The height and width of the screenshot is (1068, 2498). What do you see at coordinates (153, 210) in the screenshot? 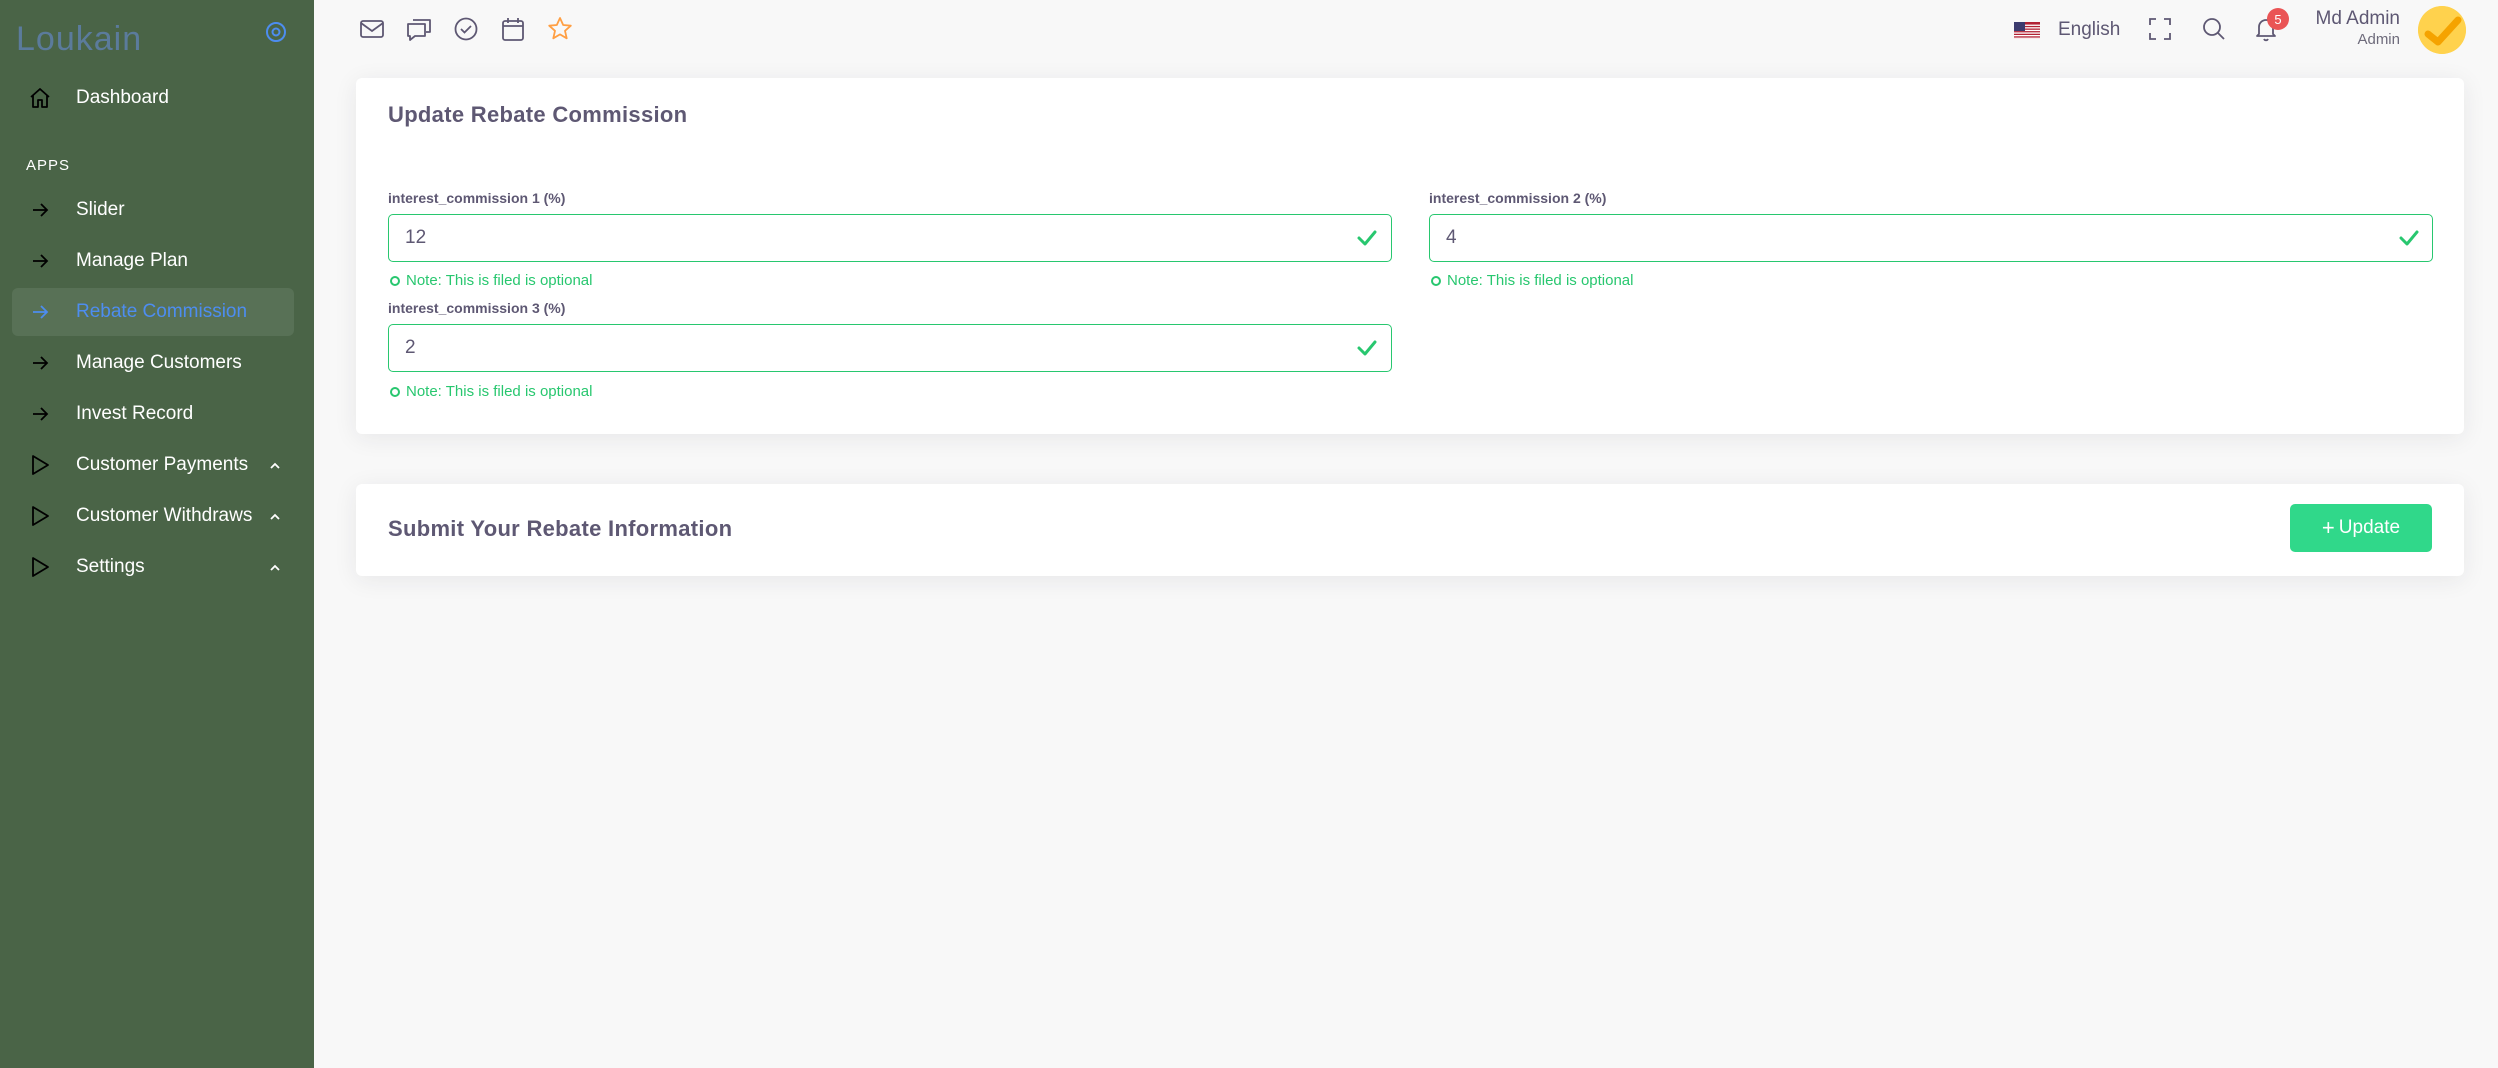
I see `sidebar-item-slider: Slider` at bounding box center [153, 210].